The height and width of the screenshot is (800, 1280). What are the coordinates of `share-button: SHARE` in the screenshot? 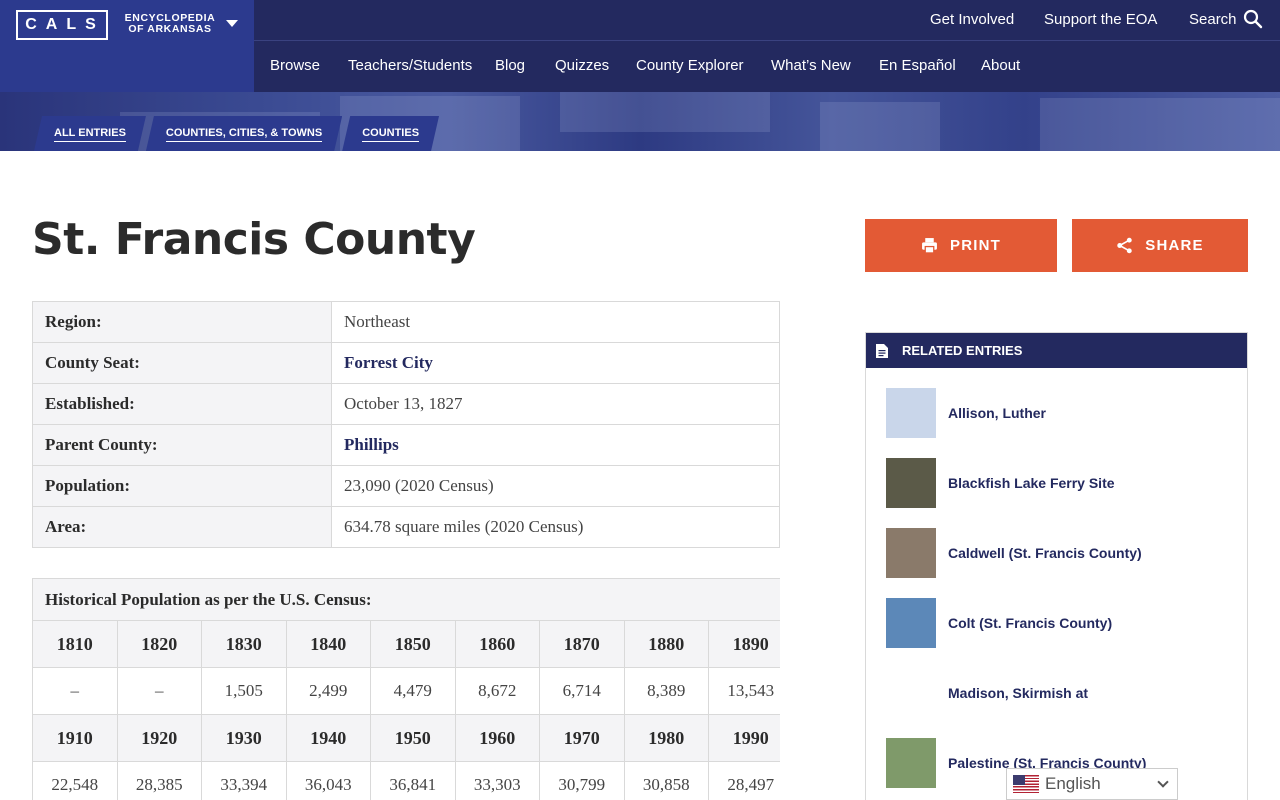 It's located at (1160, 245).